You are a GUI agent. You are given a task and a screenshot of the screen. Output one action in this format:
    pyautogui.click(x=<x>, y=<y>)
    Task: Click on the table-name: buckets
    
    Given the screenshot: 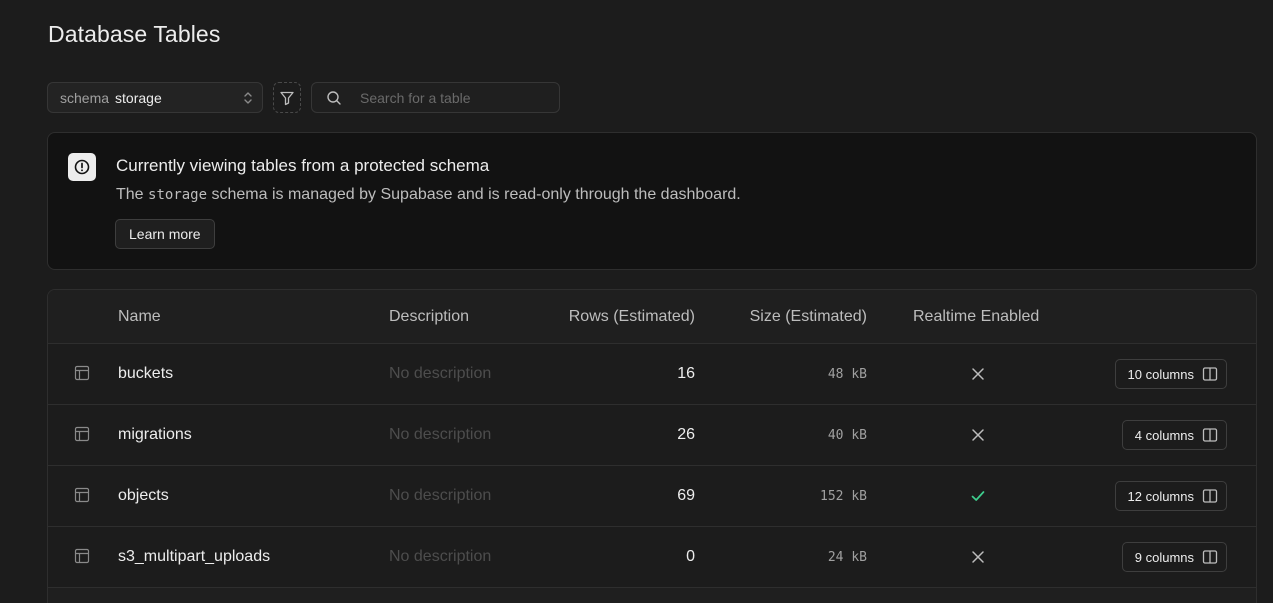 What is the action you would take?
    pyautogui.click(x=146, y=373)
    